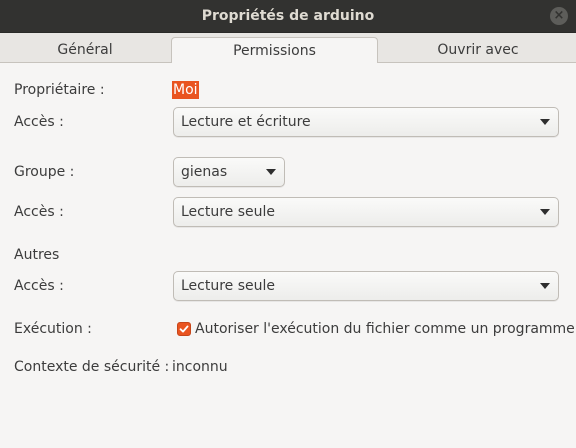  What do you see at coordinates (200, 367) in the screenshot?
I see `security-context-value: inconnu` at bounding box center [200, 367].